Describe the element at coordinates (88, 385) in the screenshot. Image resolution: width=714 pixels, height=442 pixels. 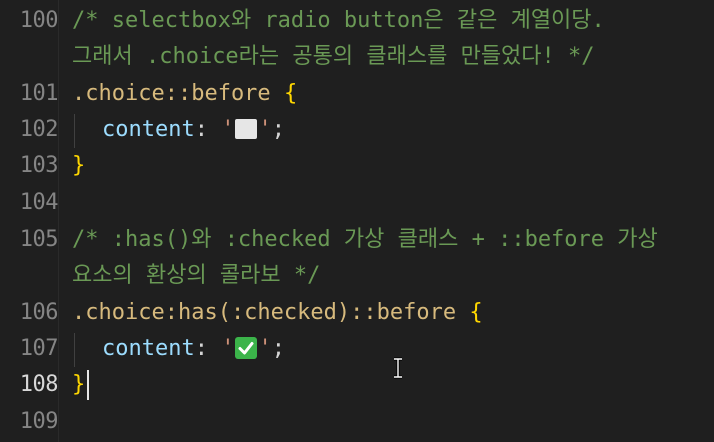
I see `text-cursor` at that location.